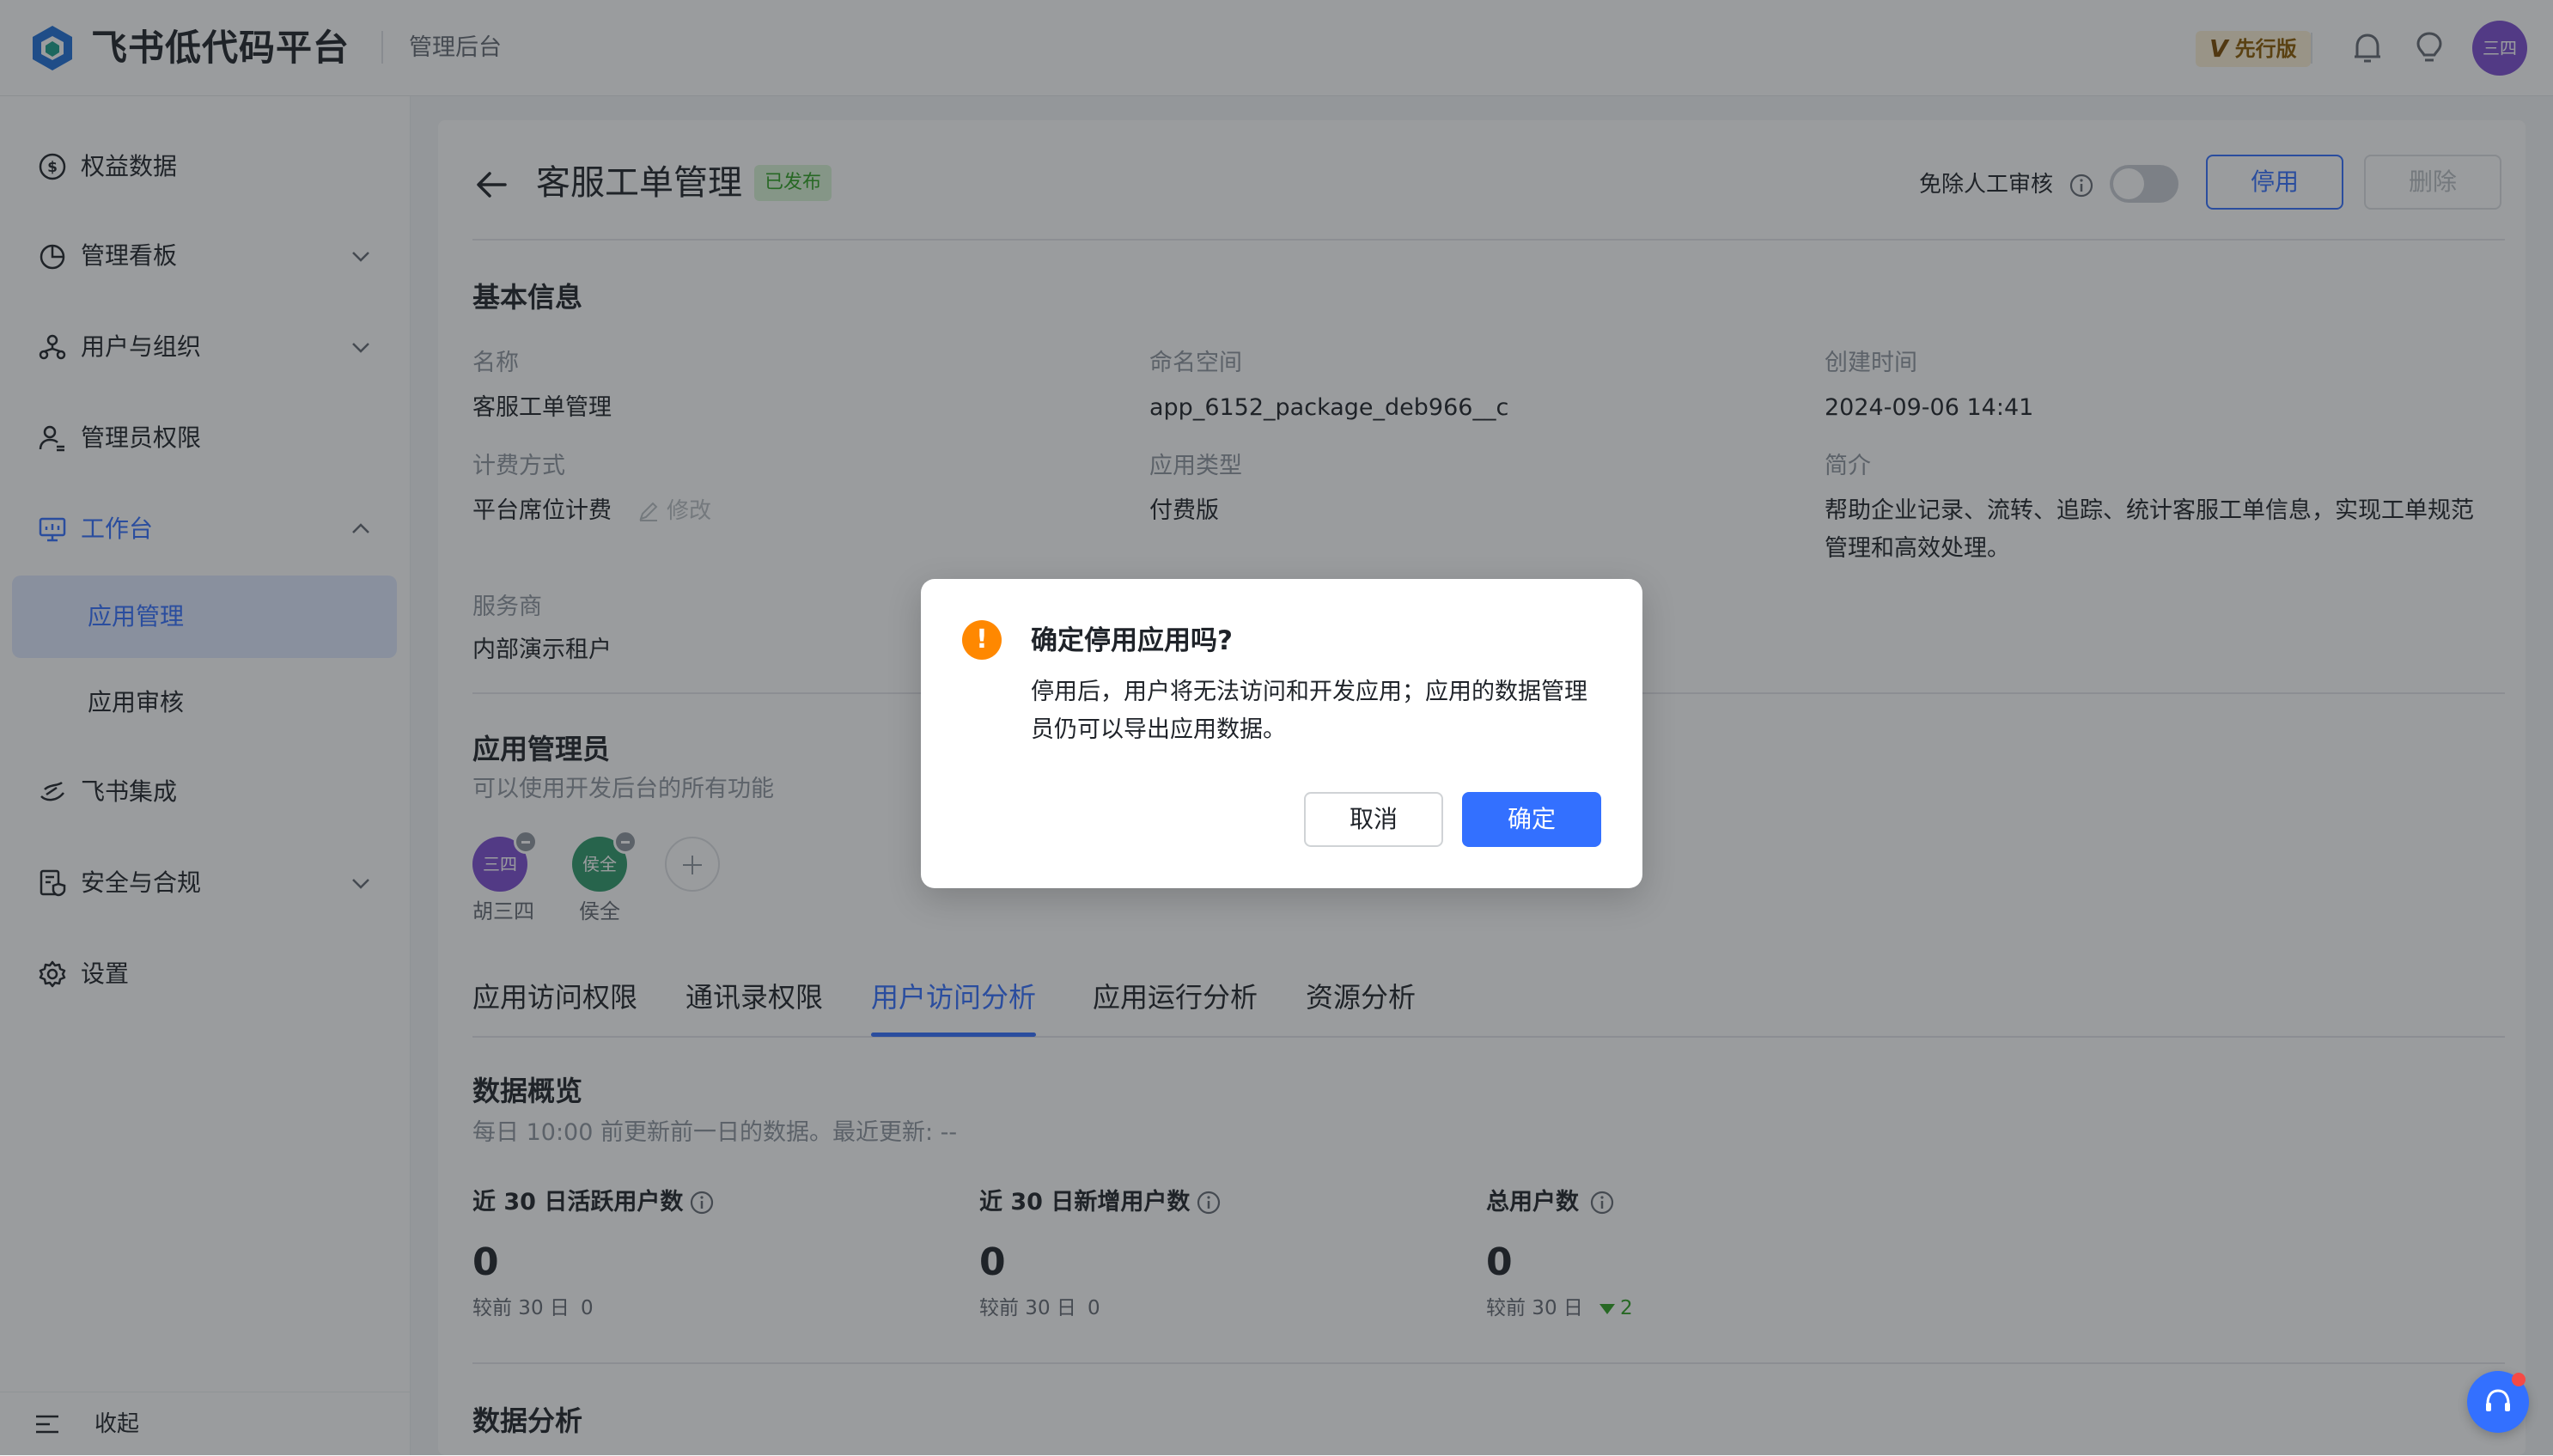  Describe the element at coordinates (982, 640) in the screenshot. I see `warning-icon: !` at that location.